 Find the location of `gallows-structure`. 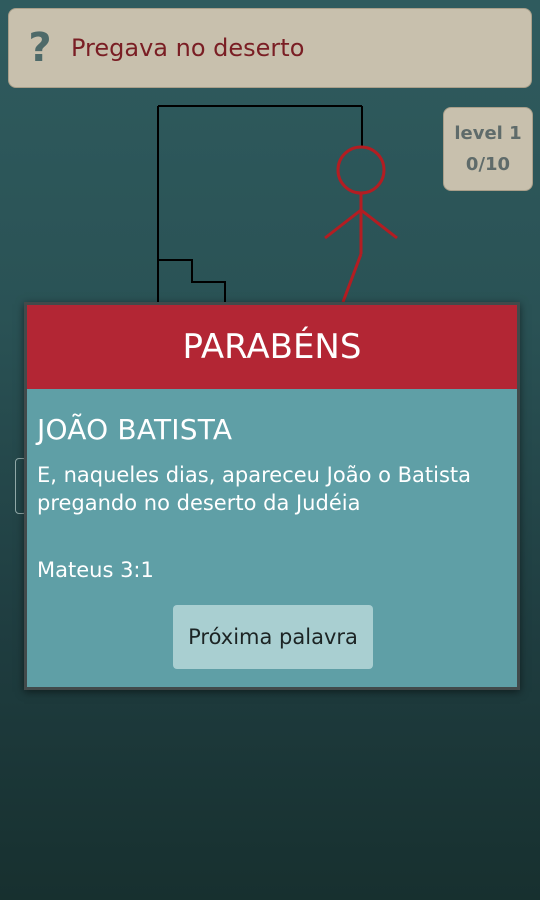

gallows-structure is located at coordinates (260, 203).